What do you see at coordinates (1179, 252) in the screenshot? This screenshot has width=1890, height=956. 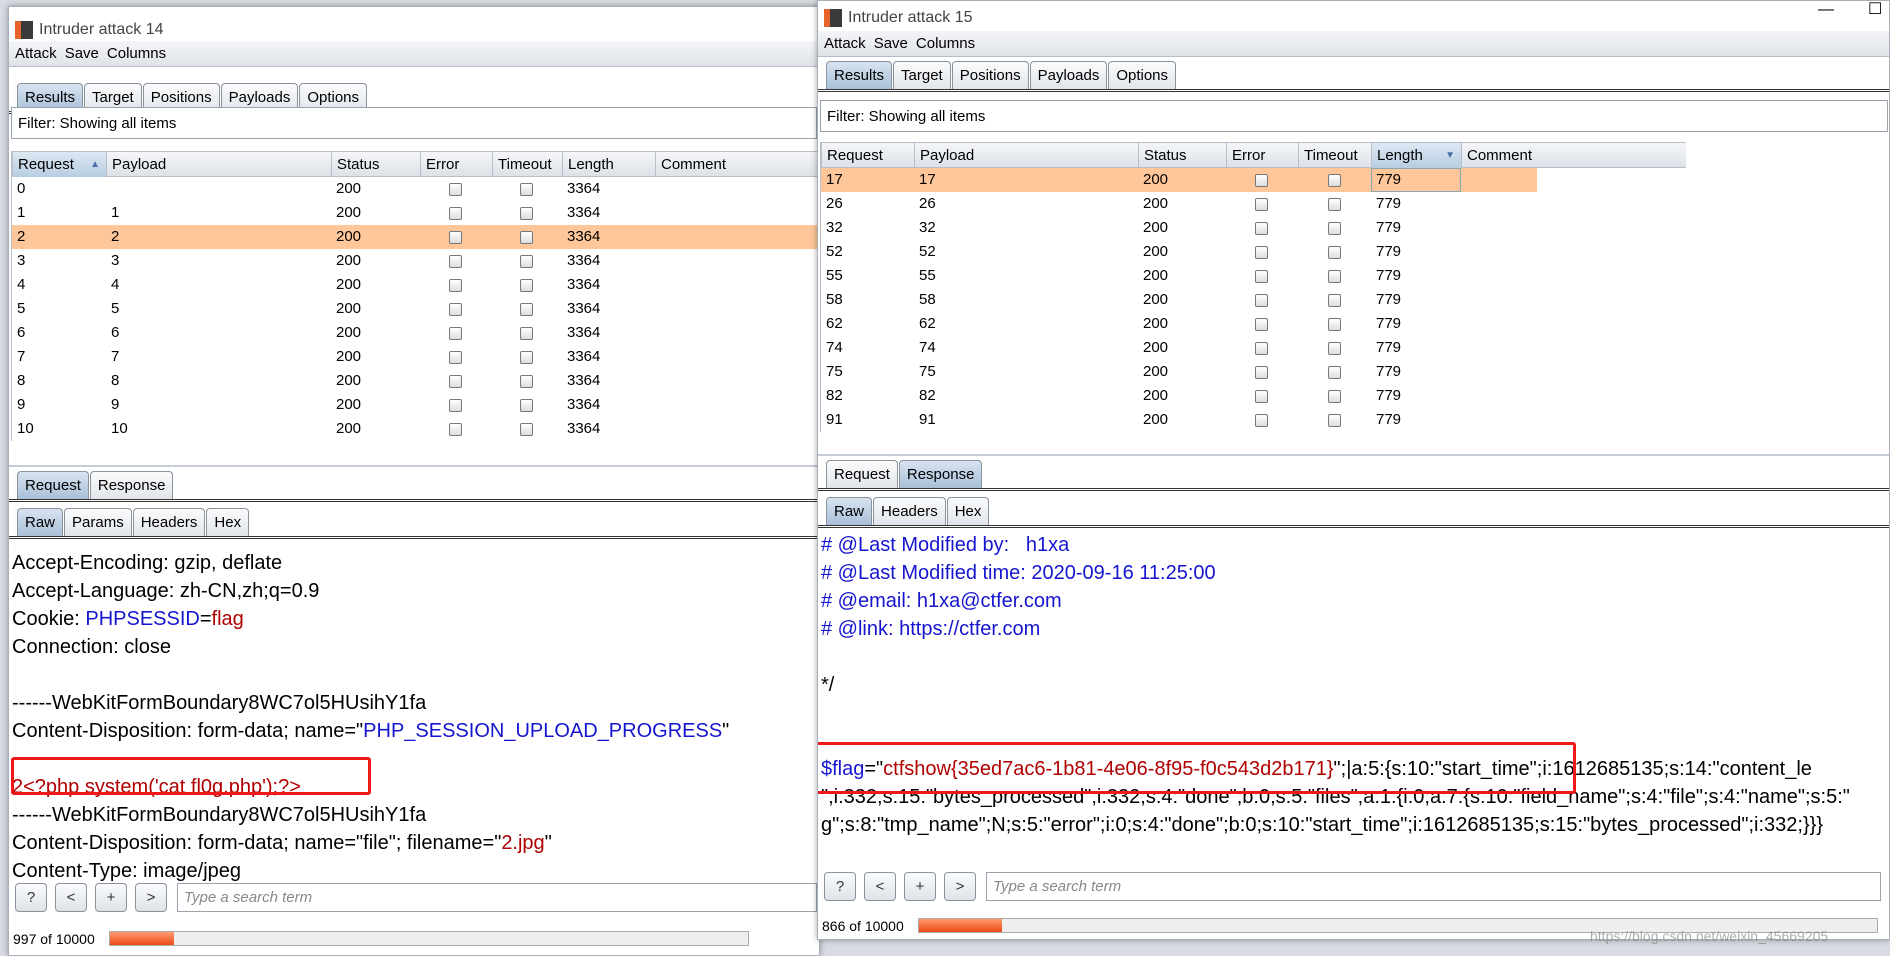 I see `table-row: 52 52 200 779` at bounding box center [1179, 252].